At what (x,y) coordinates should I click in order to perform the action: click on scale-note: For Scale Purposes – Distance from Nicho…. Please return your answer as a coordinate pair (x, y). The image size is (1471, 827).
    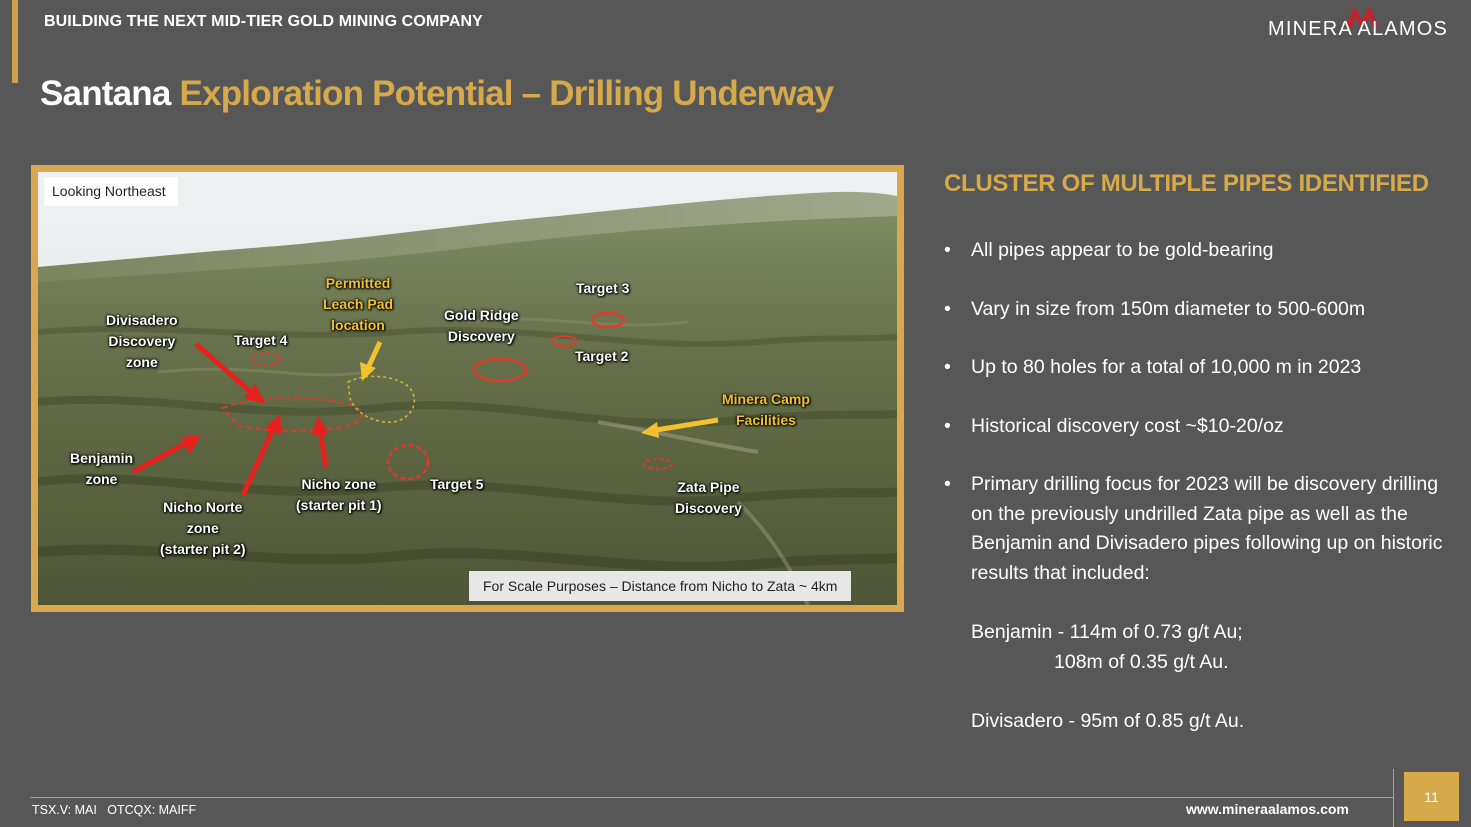
    Looking at the image, I should click on (660, 586).